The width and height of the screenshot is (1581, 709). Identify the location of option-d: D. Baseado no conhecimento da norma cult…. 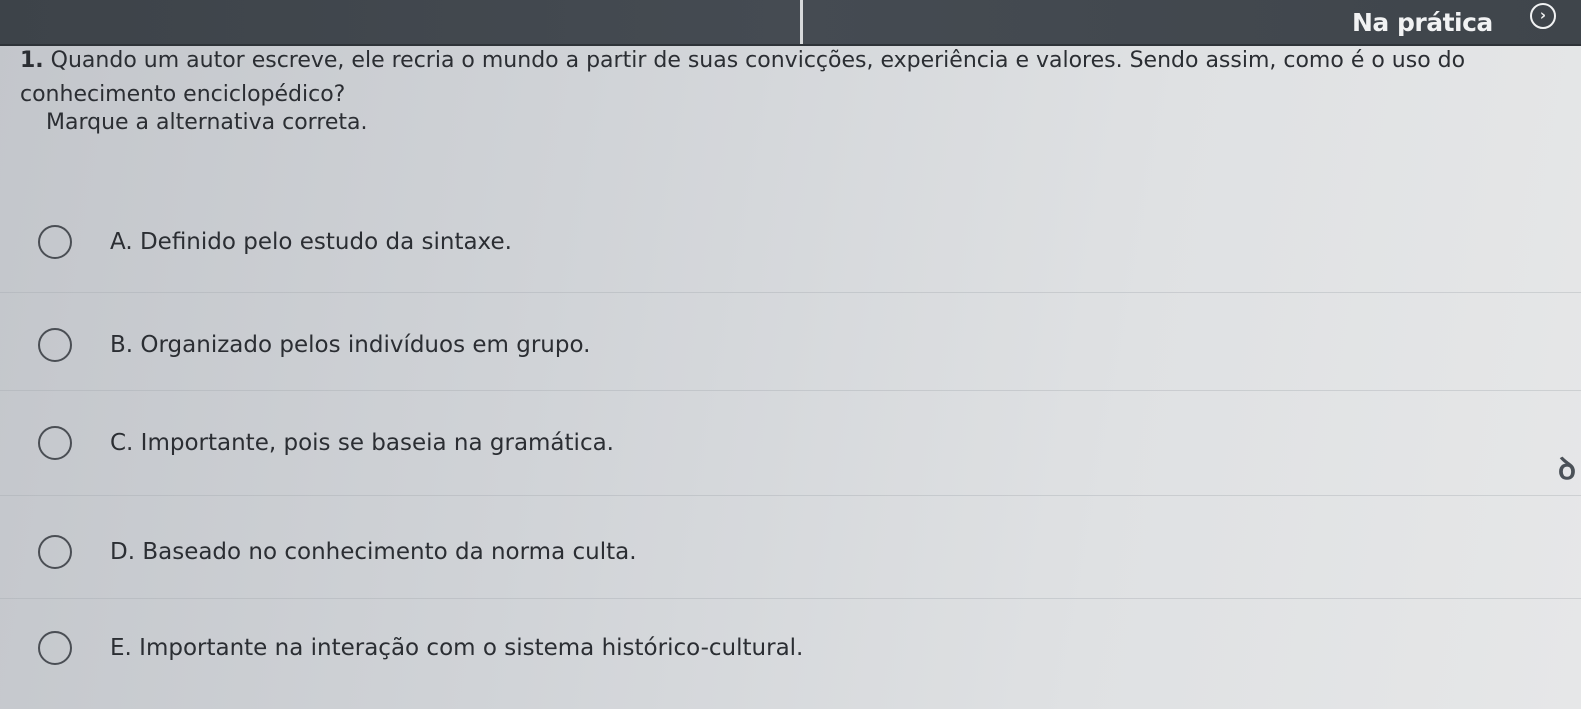
(337, 552).